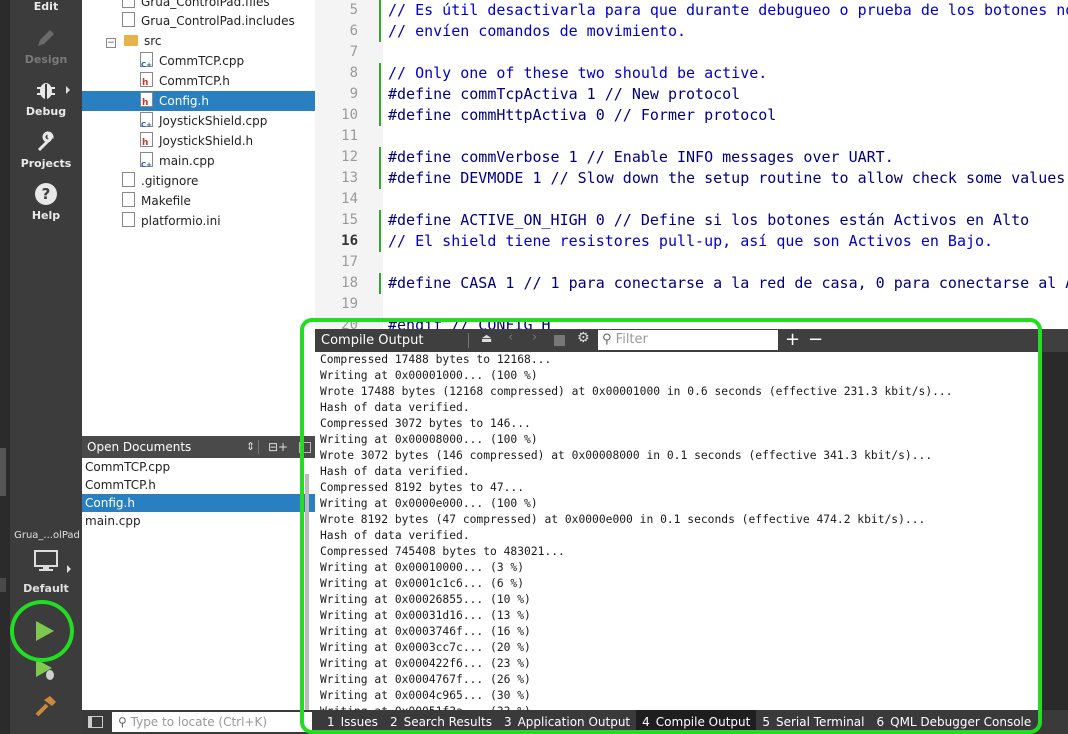 The height and width of the screenshot is (734, 1068). I want to click on kit-expand-icon, so click(69, 569).